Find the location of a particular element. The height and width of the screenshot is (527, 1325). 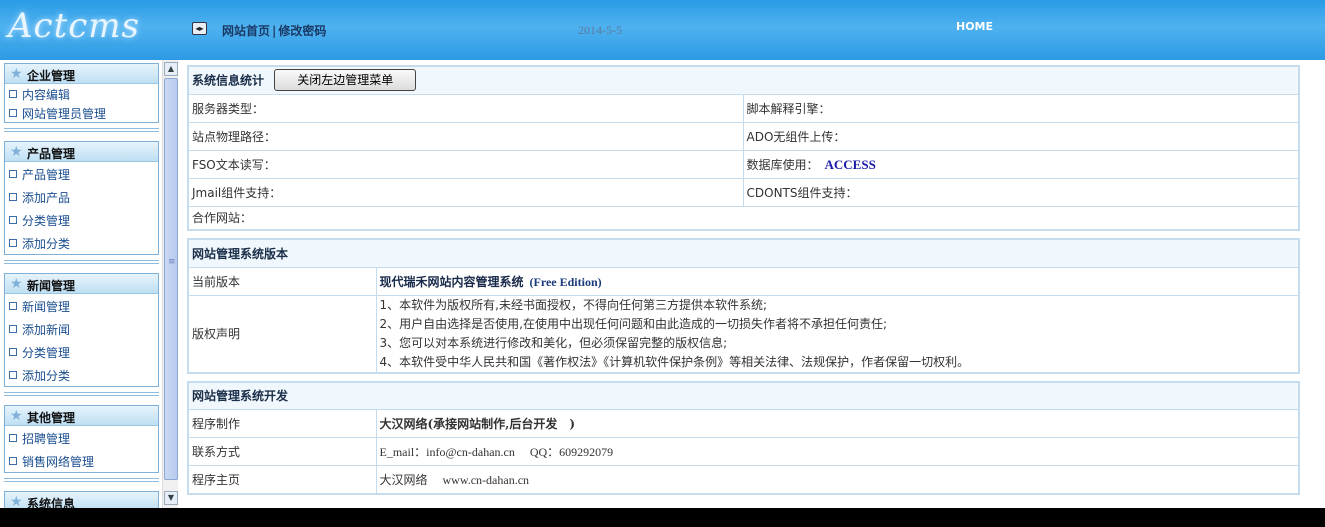

sidebar-item-news-add-category: 添加分类 is located at coordinates (81, 374).